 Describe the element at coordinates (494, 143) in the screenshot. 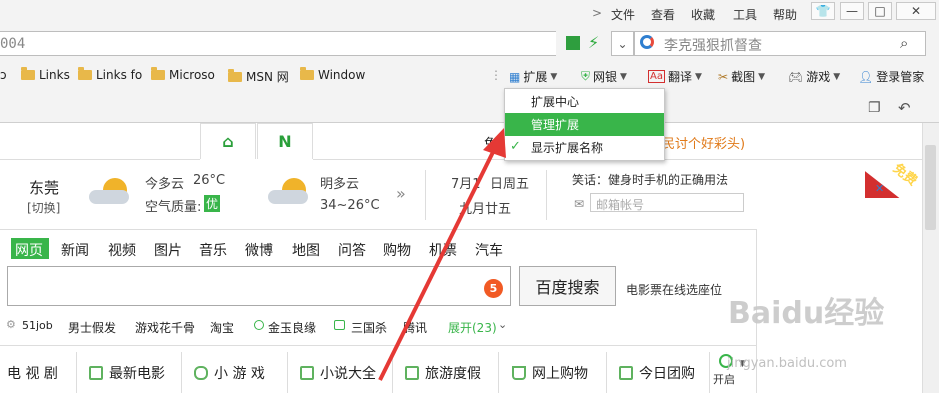

I see `arrow-head` at that location.